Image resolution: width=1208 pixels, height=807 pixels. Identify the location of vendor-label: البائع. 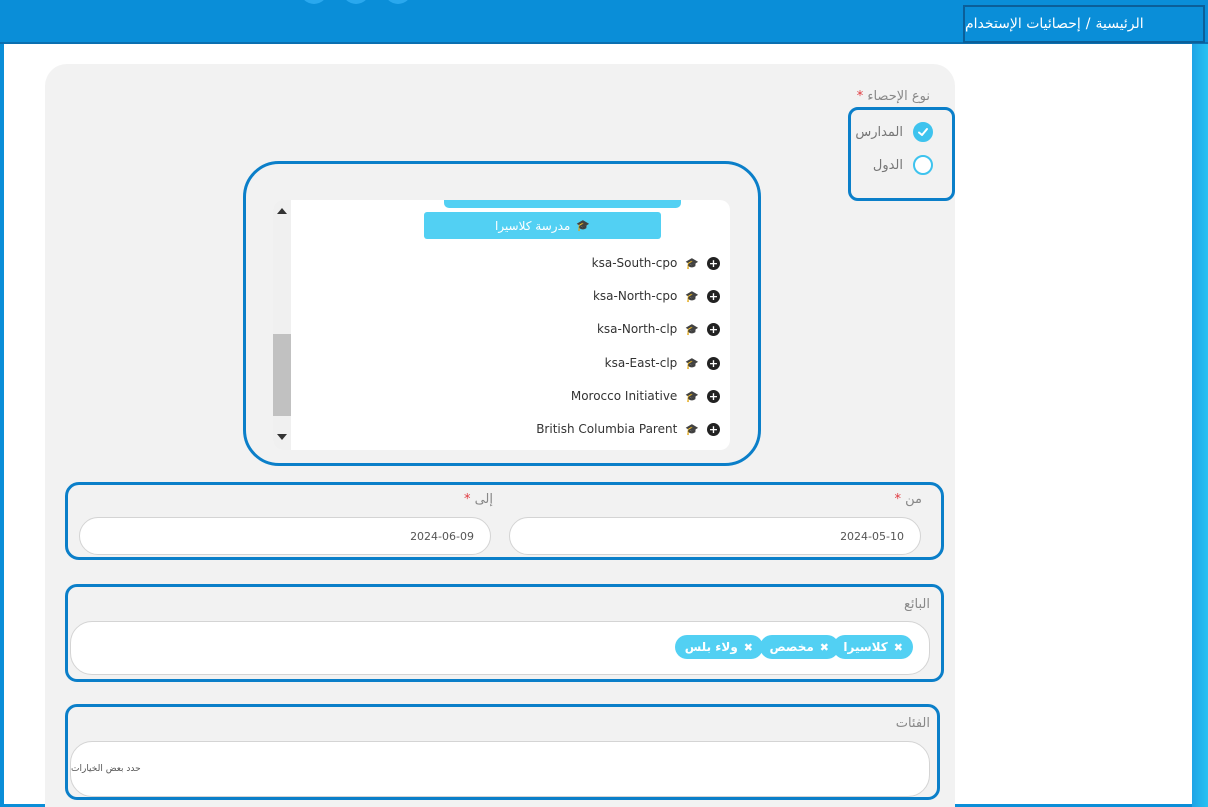
(917, 604).